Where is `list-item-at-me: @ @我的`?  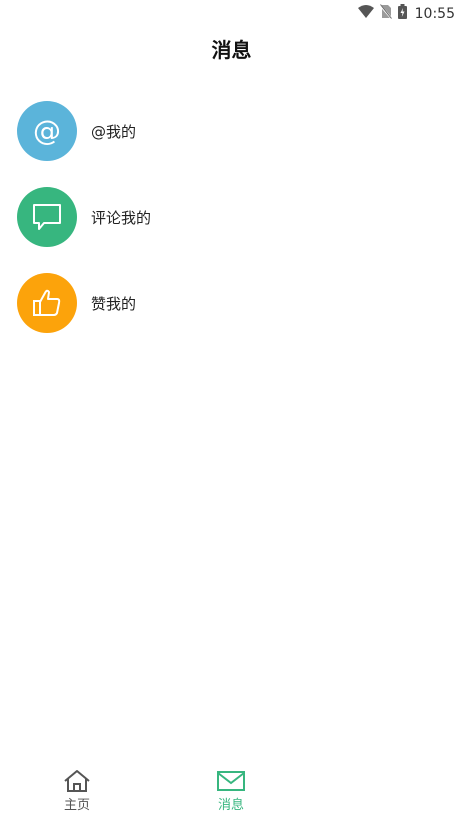 list-item-at-me: @ @我的 is located at coordinates (231, 131).